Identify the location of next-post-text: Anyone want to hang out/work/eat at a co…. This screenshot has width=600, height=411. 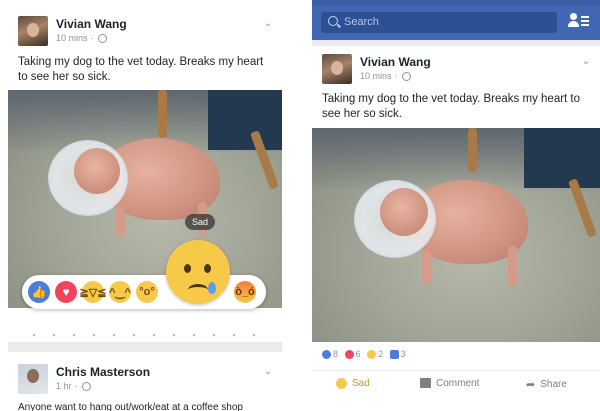
(130, 406).